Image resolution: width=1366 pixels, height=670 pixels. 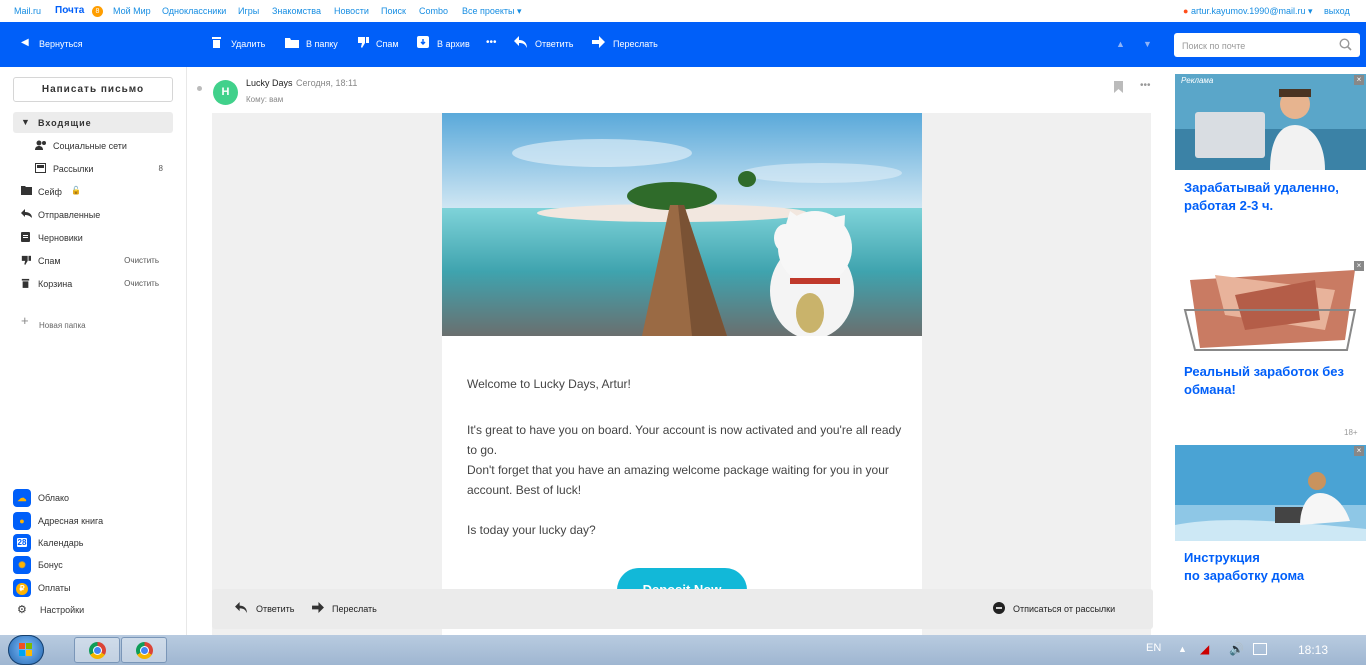 I want to click on age-rating: 18+, so click(x=1351, y=432).